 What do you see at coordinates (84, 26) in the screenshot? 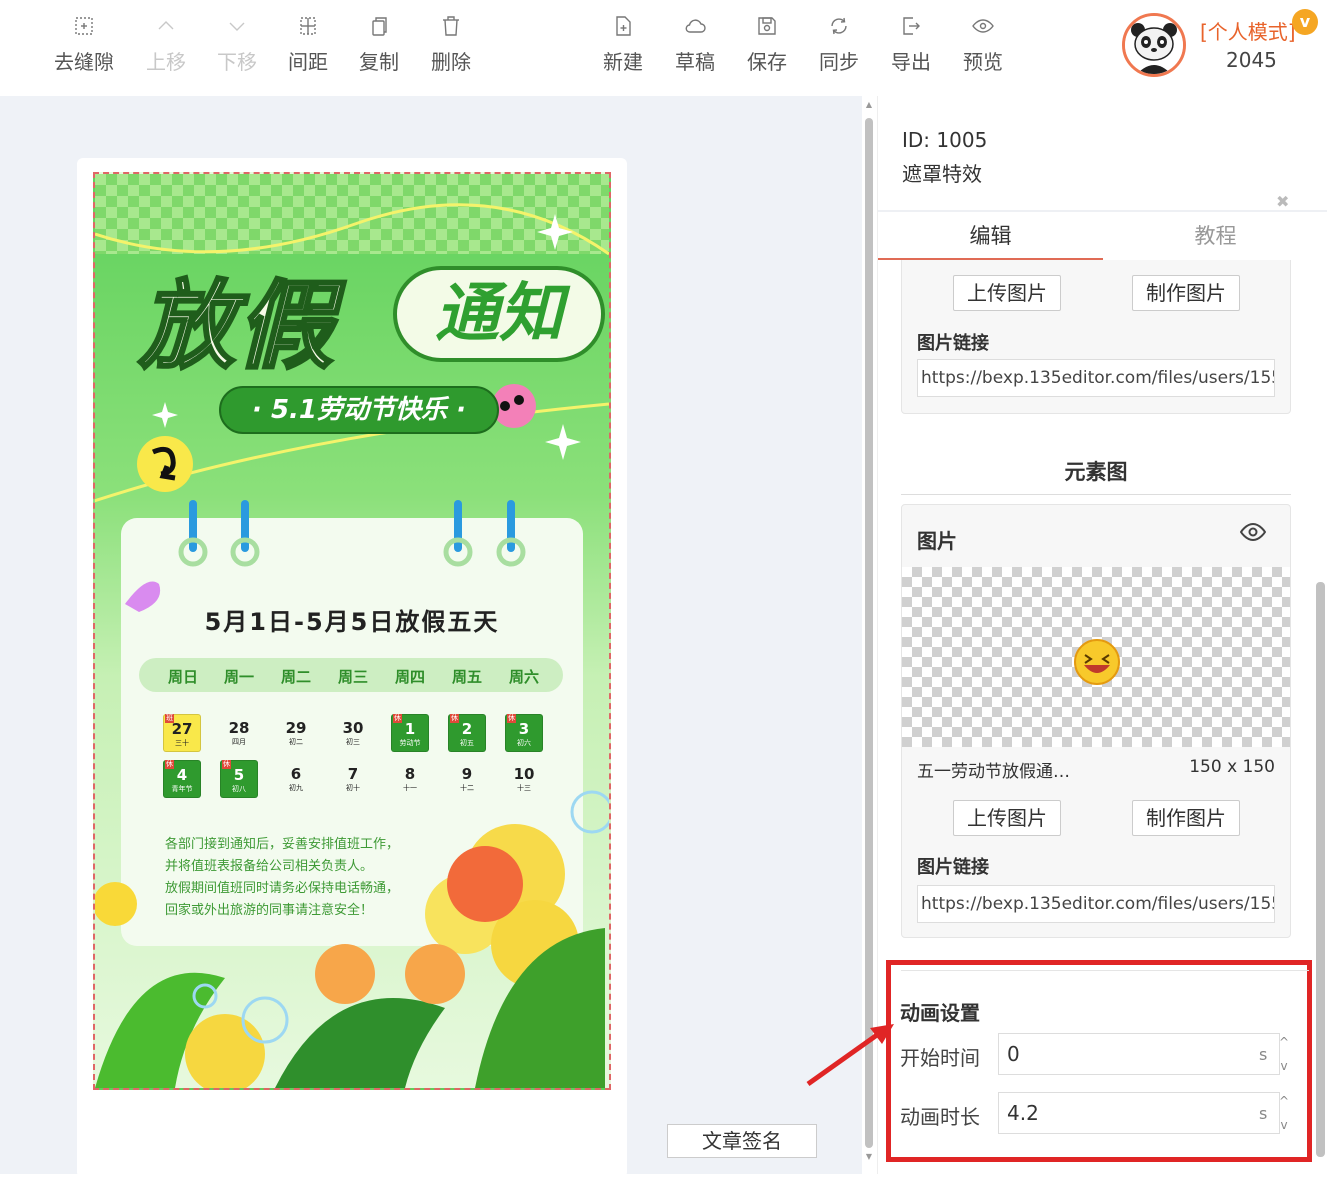
I see `remove-gap-icon` at bounding box center [84, 26].